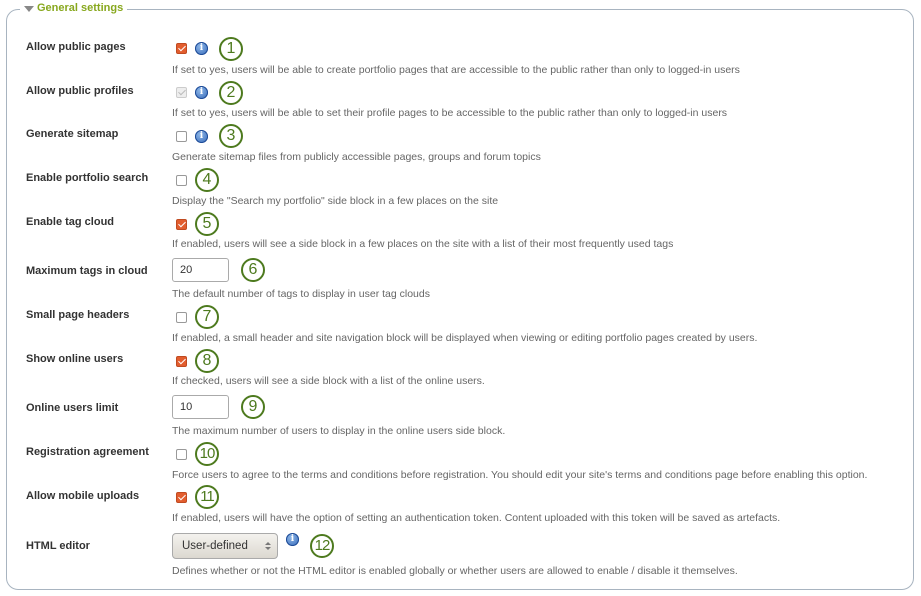 This screenshot has height=596, width=921. I want to click on setting-label: Enable portfolio search, so click(87, 178).